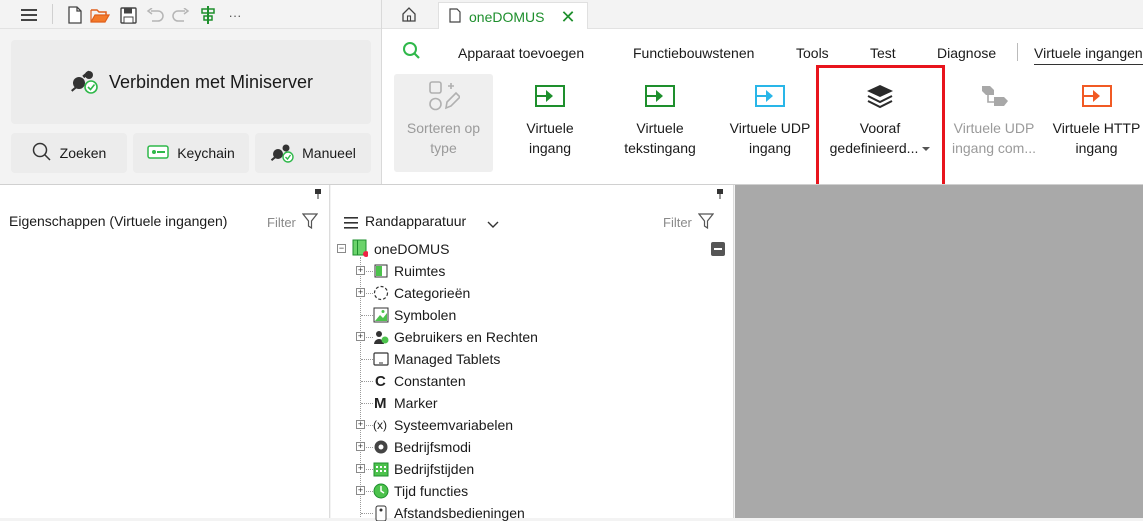 This screenshot has height=521, width=1143. Describe the element at coordinates (75, 15) in the screenshot. I see `new-file-icon` at that location.